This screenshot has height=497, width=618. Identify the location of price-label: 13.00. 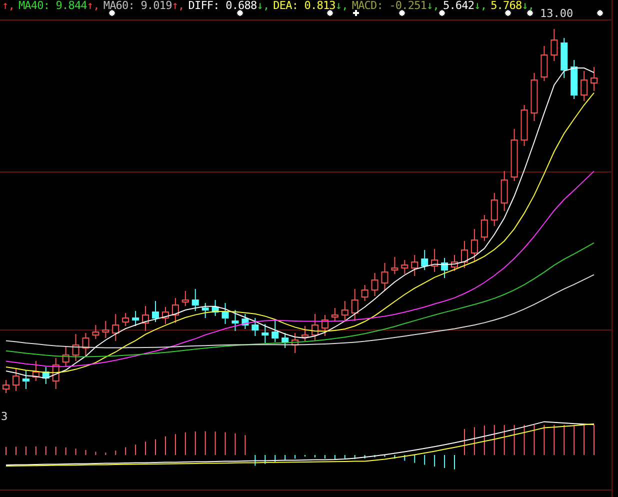
(557, 14).